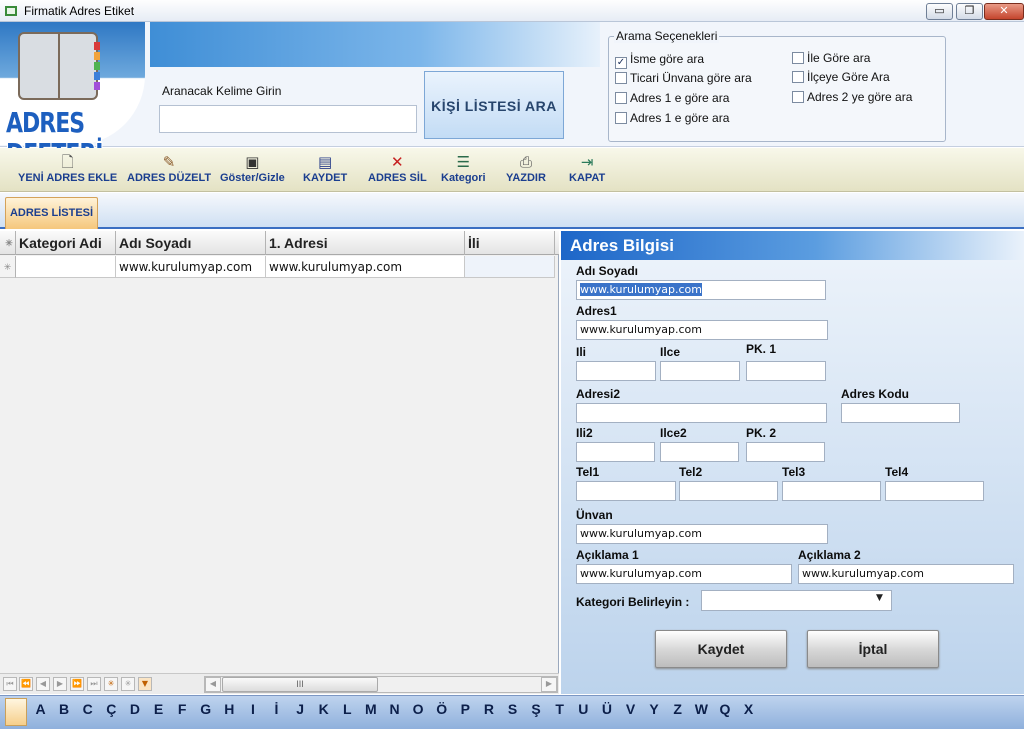 Image resolution: width=1024 pixels, height=729 pixels. I want to click on search-input, so click(288, 119).